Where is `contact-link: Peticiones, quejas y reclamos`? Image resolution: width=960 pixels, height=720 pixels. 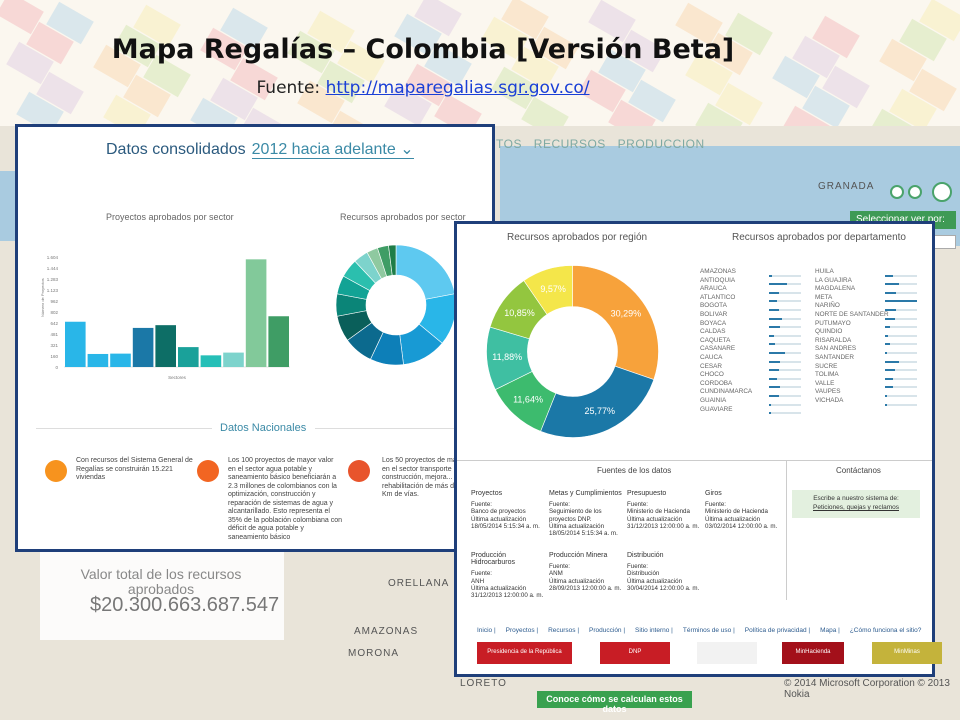
contact-link: Peticiones, quejas y reclamos is located at coordinates (856, 507).